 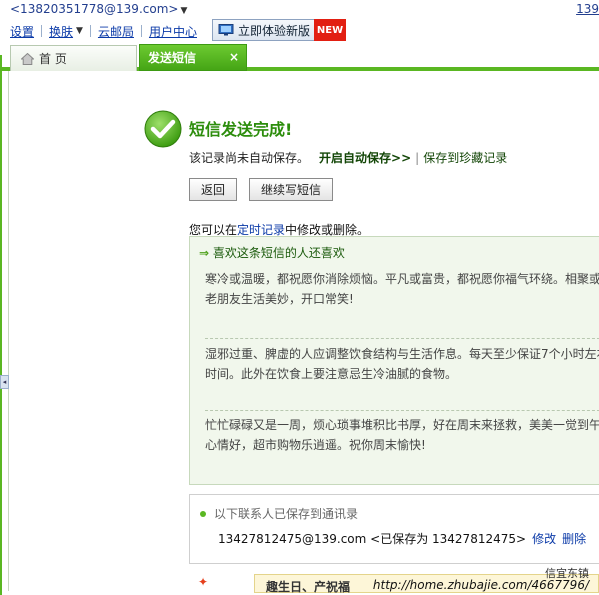 I want to click on save-notice: 该记录尚未自动保存。 开启自动保存>> | 保存到珍藏记录, so click(x=348, y=157).